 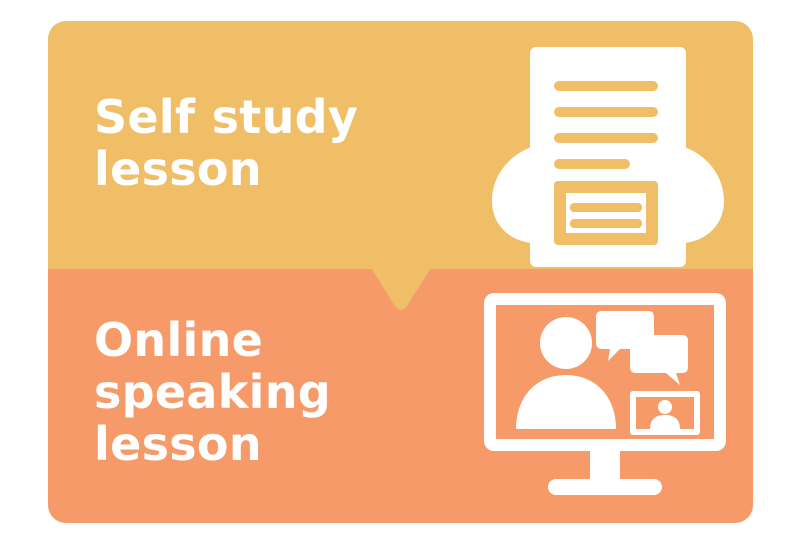 What do you see at coordinates (226, 143) in the screenshot?
I see `self-study-label: Self study lesson` at bounding box center [226, 143].